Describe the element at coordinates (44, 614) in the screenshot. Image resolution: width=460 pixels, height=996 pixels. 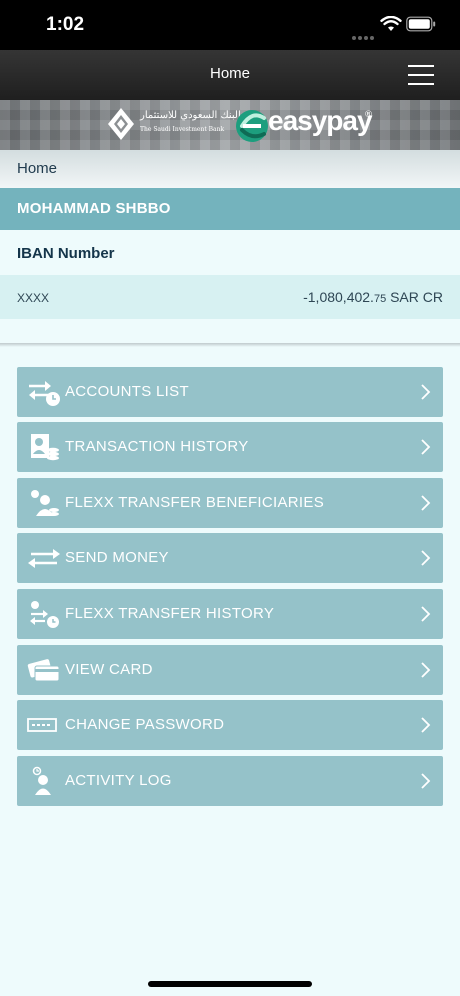
I see `transfer-history-icon` at that location.